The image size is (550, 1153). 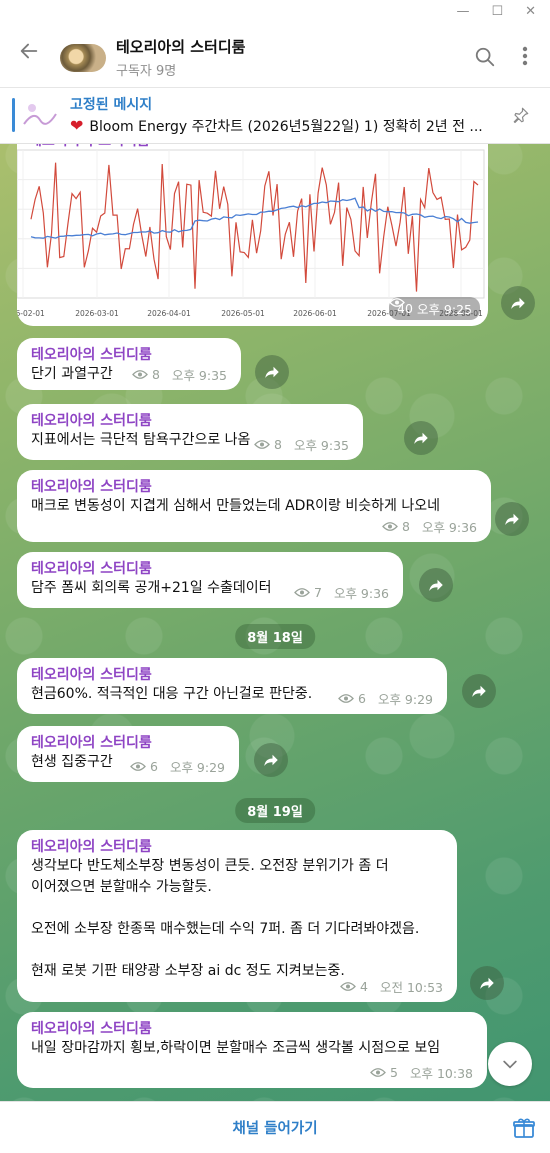 What do you see at coordinates (462, 11) in the screenshot?
I see `minimize-button: —` at bounding box center [462, 11].